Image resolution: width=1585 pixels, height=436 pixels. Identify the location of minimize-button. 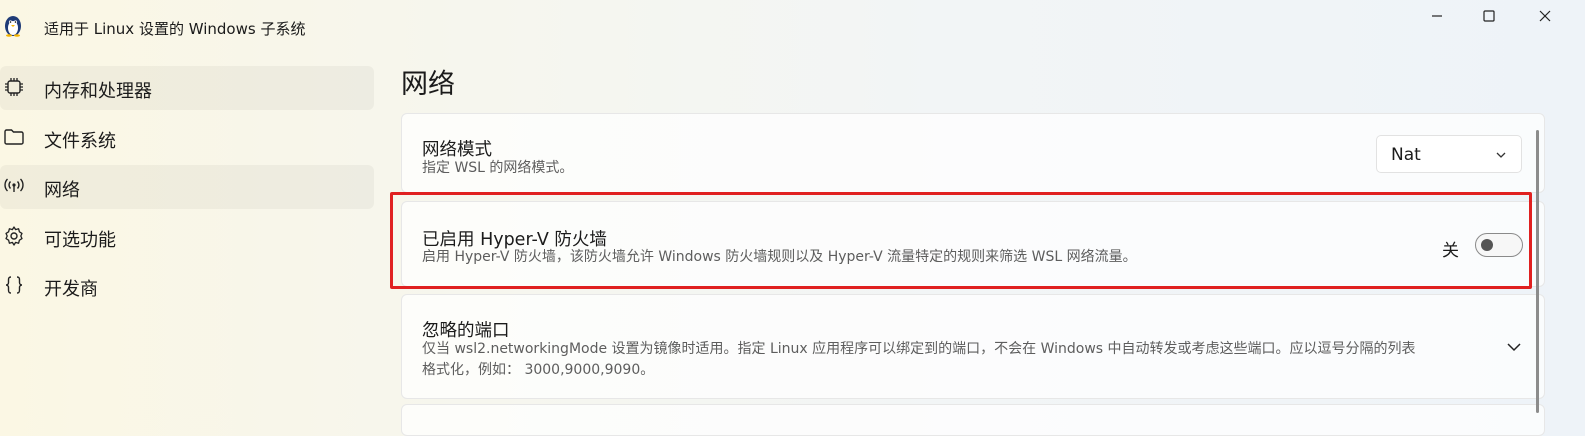
(1437, 16).